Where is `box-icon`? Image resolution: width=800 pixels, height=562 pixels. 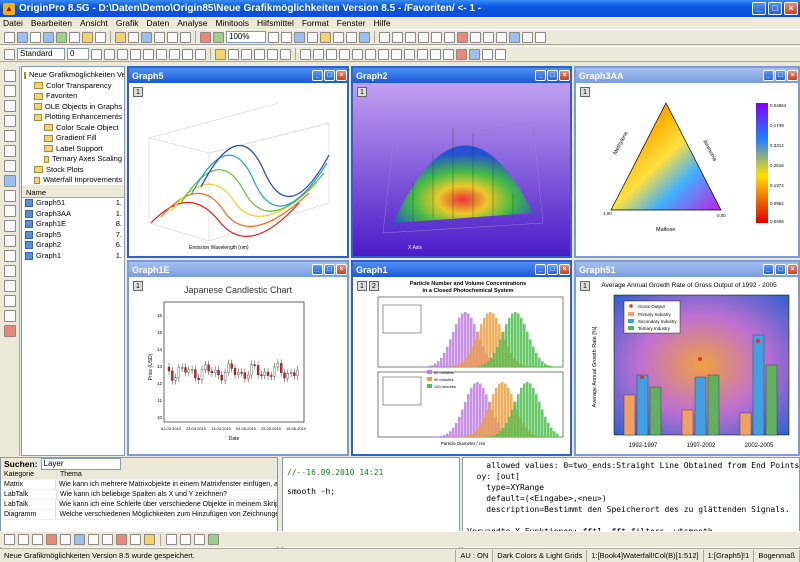 box-icon is located at coordinates (149, 539).